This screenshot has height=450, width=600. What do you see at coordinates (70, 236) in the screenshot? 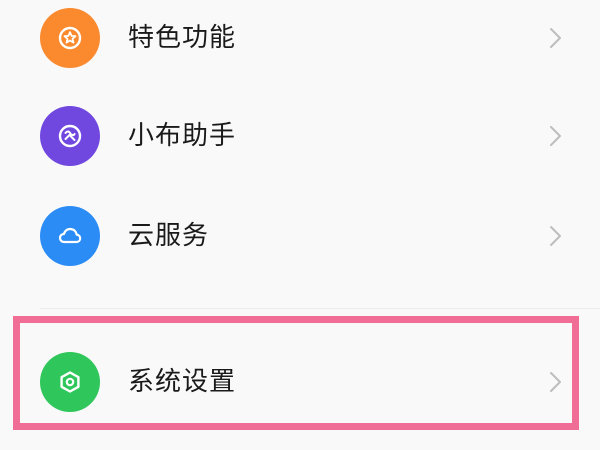
I see `cloud-icon` at bounding box center [70, 236].